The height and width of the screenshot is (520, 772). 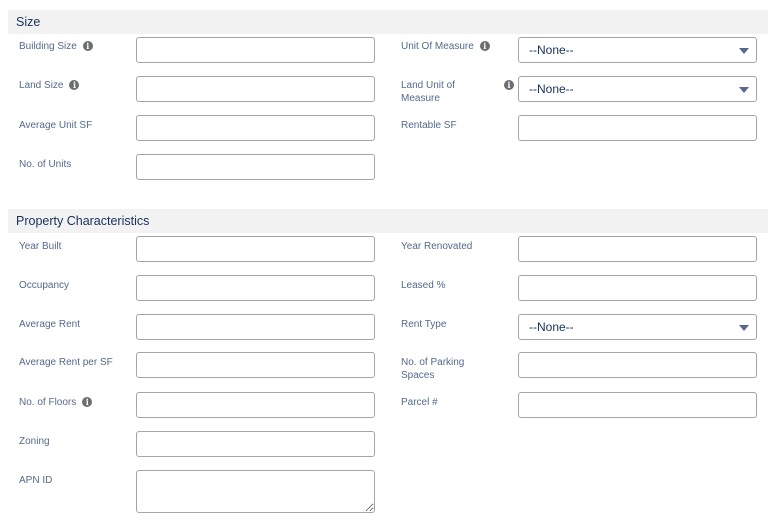 I want to click on avg-rent-label: Average Rent, so click(x=49, y=324).